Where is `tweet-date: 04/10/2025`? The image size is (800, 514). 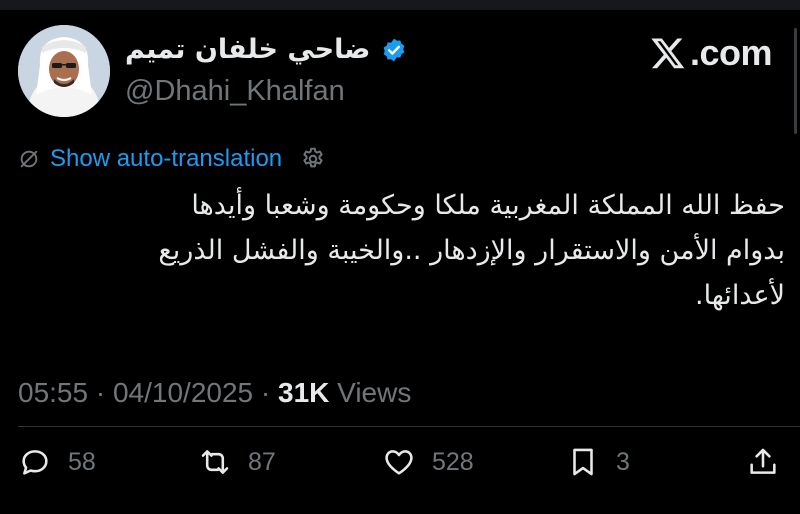 tweet-date: 04/10/2025 is located at coordinates (183, 392).